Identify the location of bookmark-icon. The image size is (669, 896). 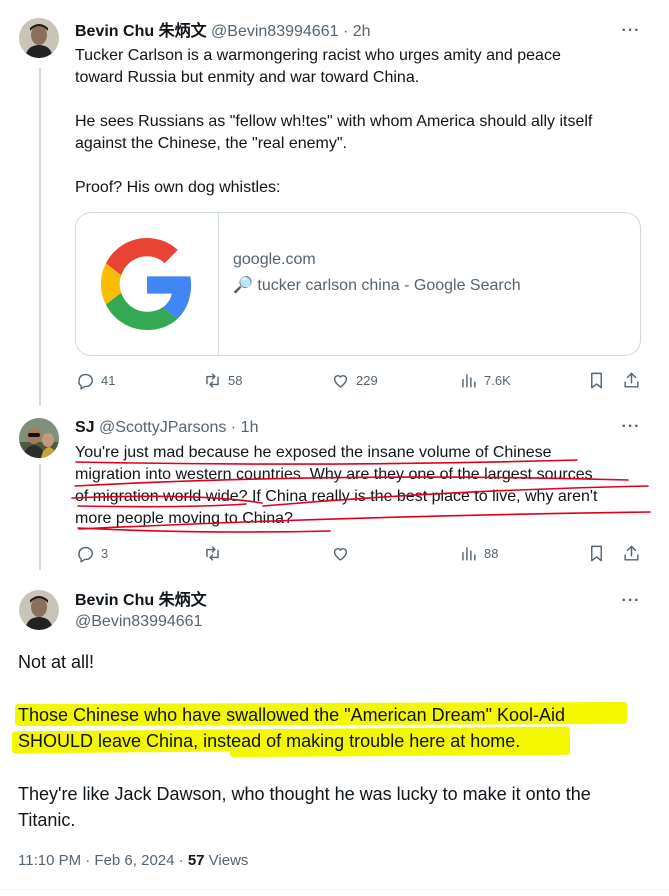
(596, 553).